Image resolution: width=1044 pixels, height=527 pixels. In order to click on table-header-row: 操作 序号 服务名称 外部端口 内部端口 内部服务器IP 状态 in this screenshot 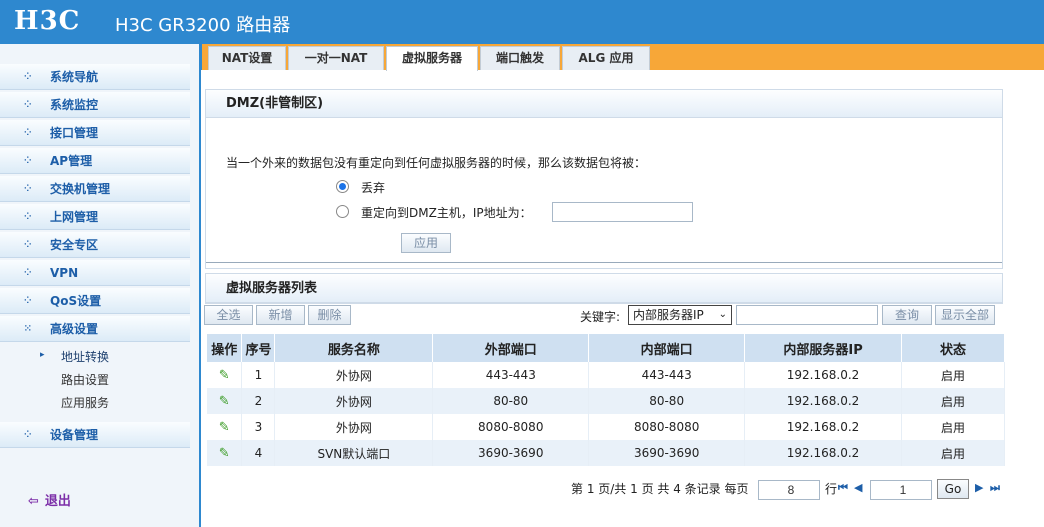, I will do `click(606, 348)`.